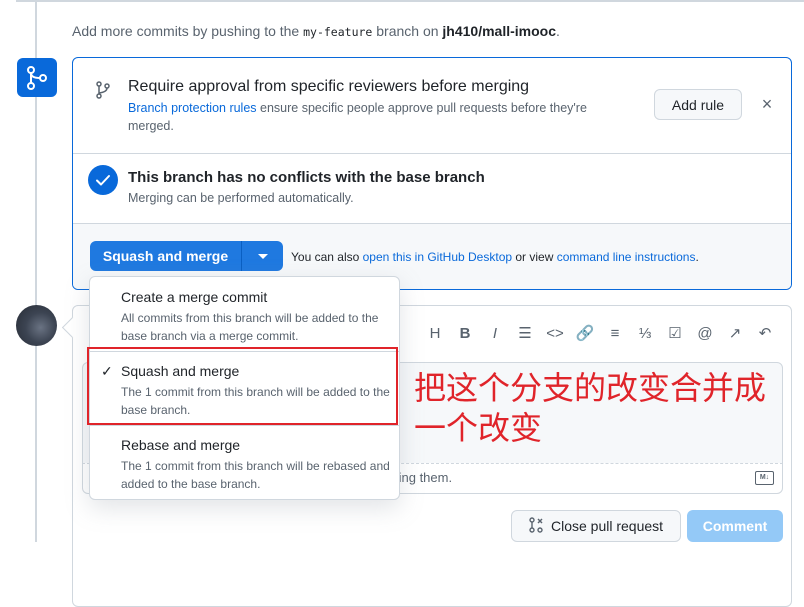 The height and width of the screenshot is (607, 804). Describe the element at coordinates (242, 386) in the screenshot. I see `annotation-highlight-box` at that location.